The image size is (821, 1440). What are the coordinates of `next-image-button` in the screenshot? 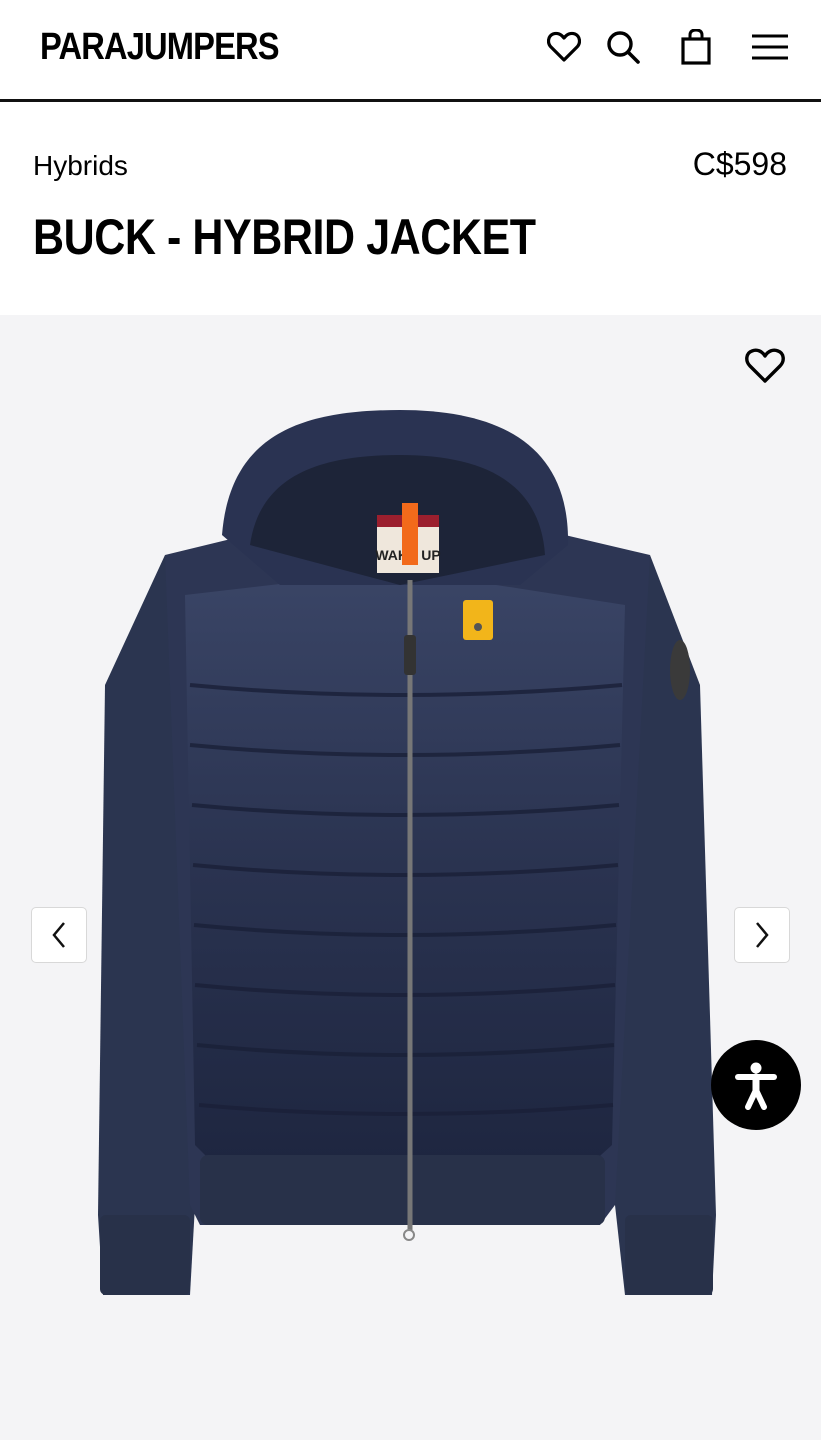 It's located at (762, 935).